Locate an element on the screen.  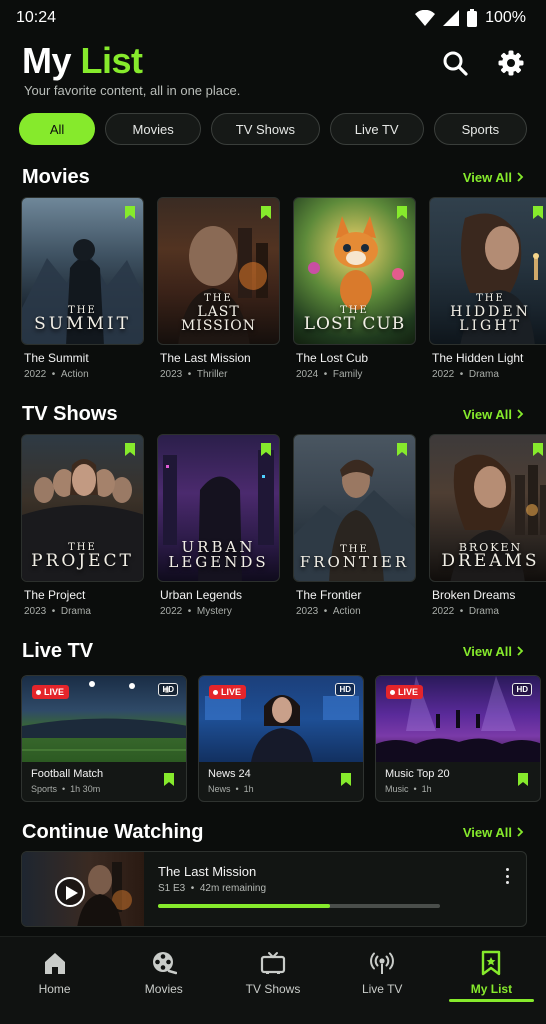
live-tv-section-header: Live TV View All is located at coordinates (273, 651).